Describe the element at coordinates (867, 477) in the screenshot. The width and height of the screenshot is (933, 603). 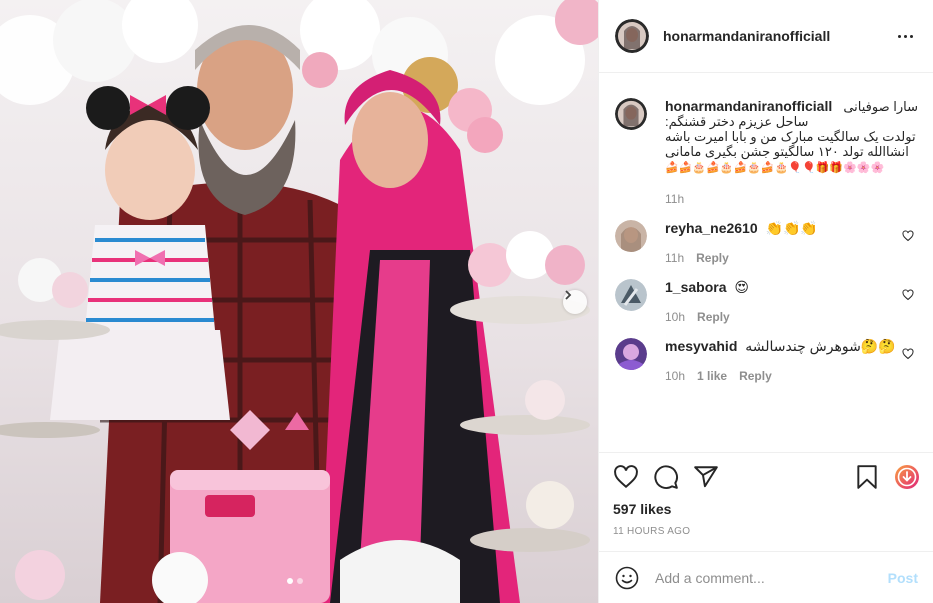
I see `bookmark-icon` at that location.